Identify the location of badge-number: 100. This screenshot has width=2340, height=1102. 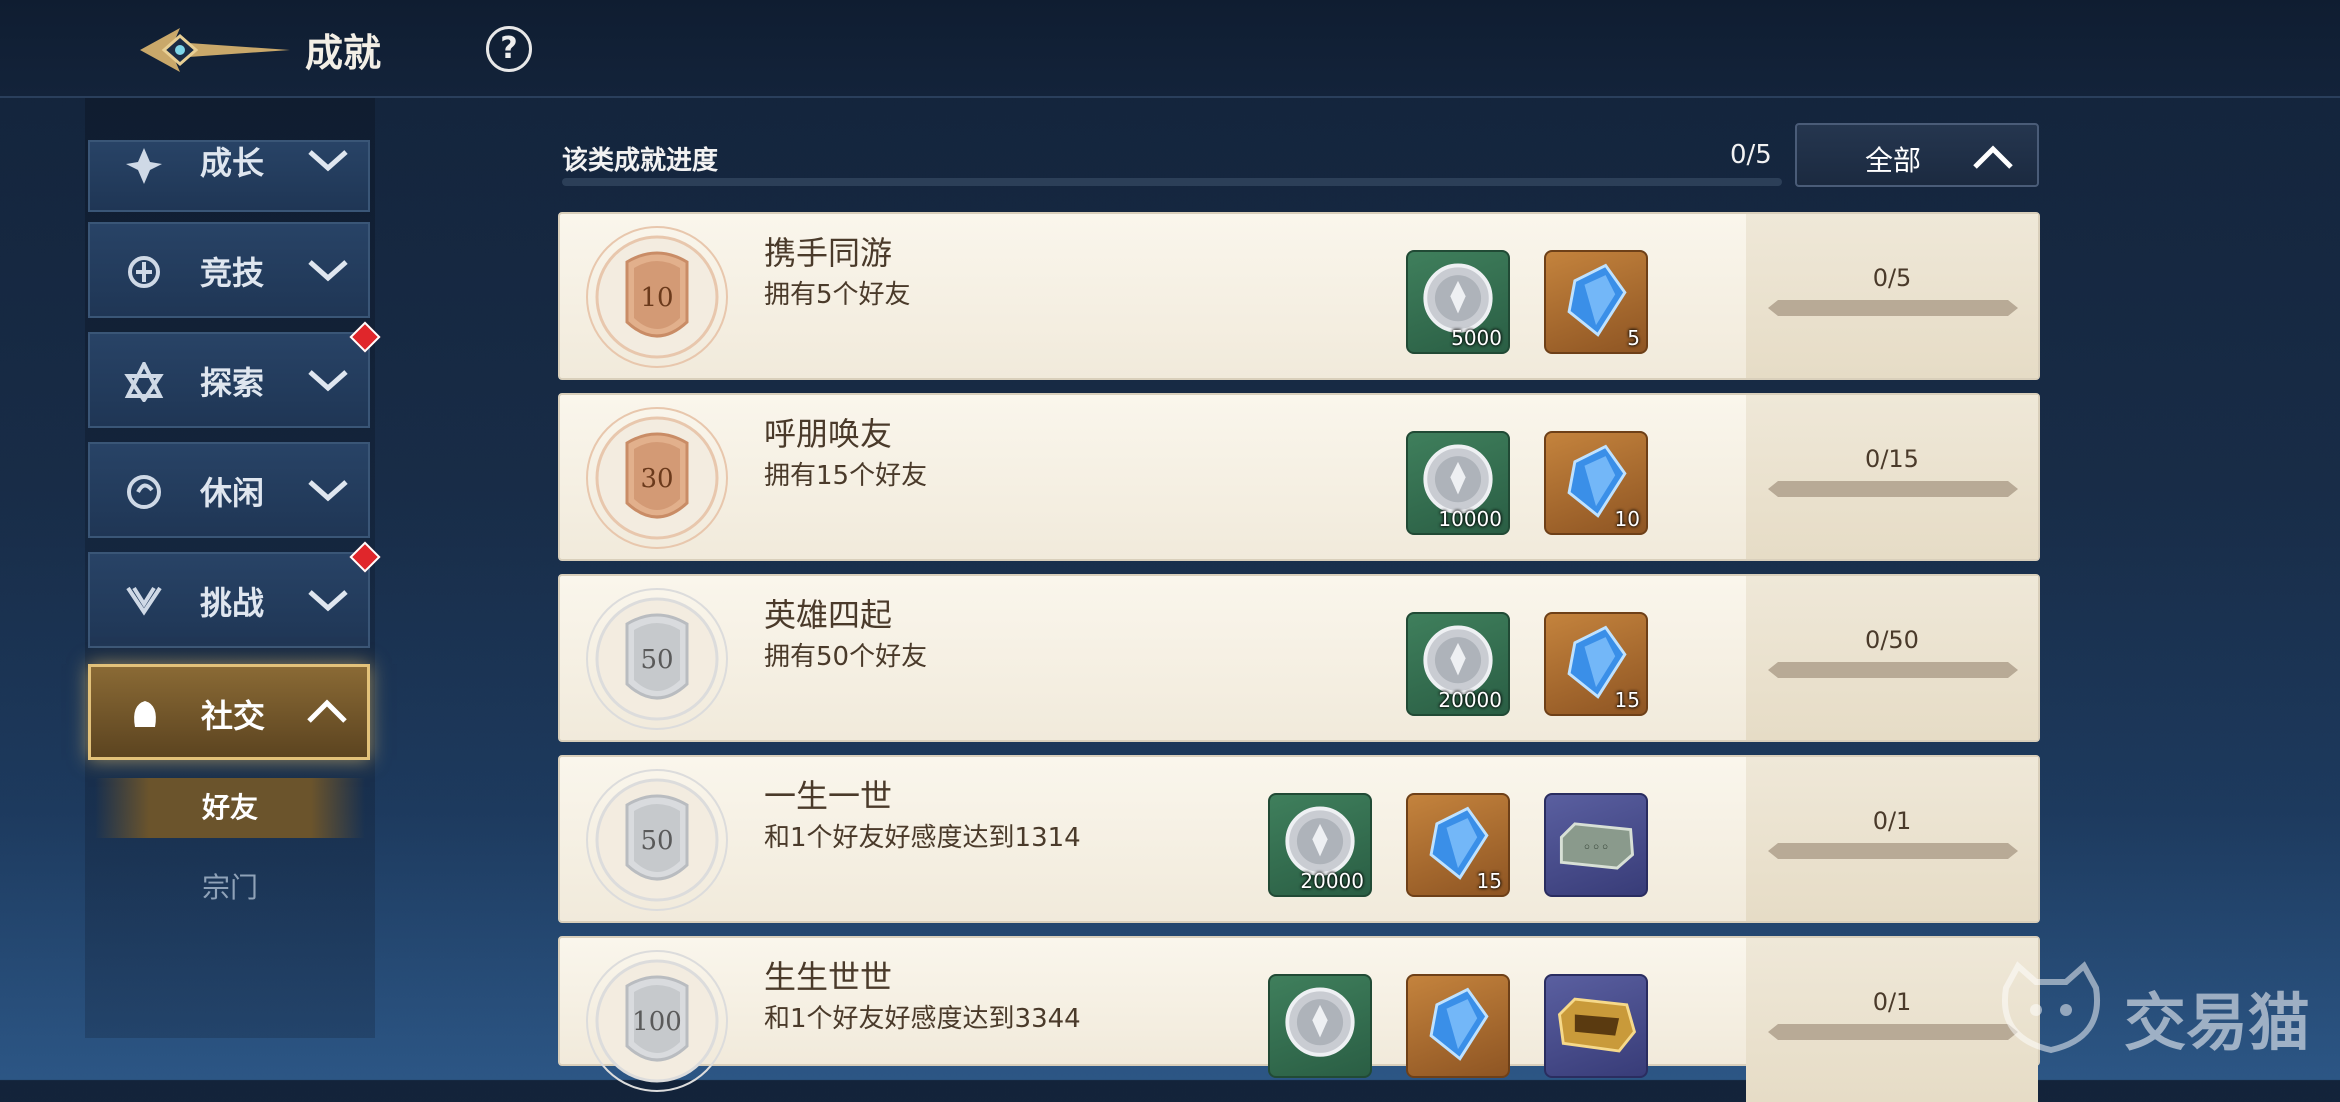
(657, 1022).